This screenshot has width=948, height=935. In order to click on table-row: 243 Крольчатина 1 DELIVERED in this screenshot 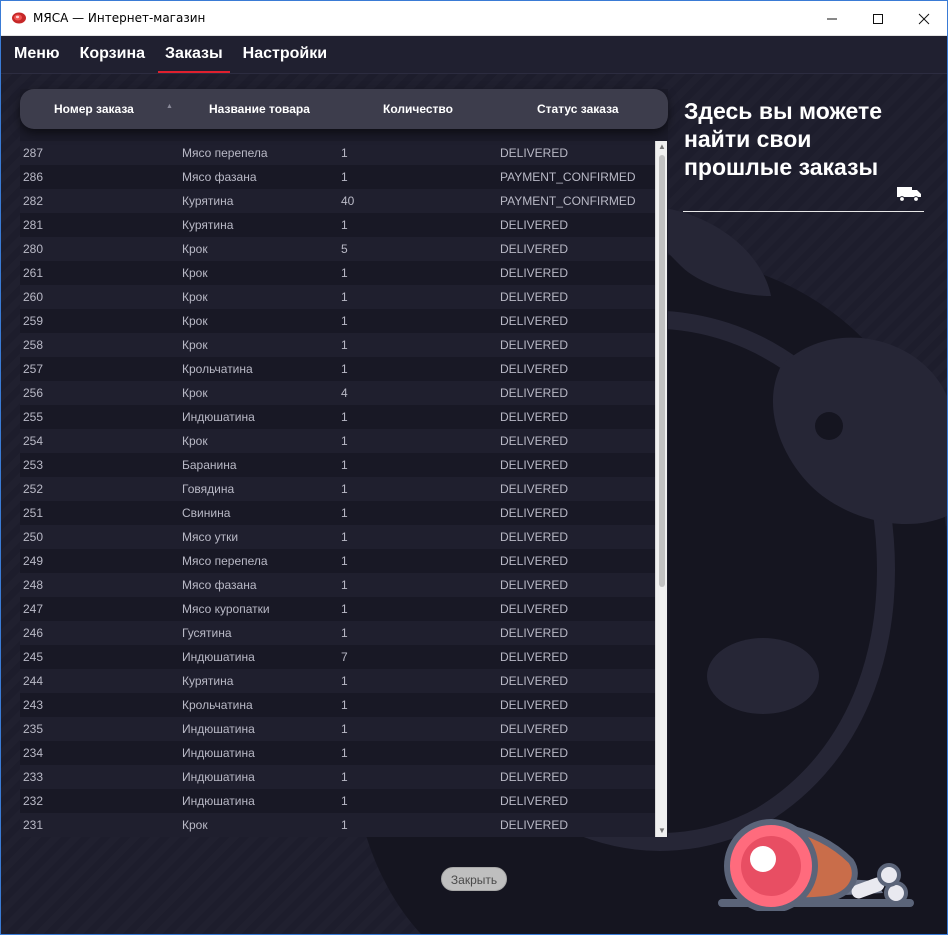, I will do `click(338, 705)`.